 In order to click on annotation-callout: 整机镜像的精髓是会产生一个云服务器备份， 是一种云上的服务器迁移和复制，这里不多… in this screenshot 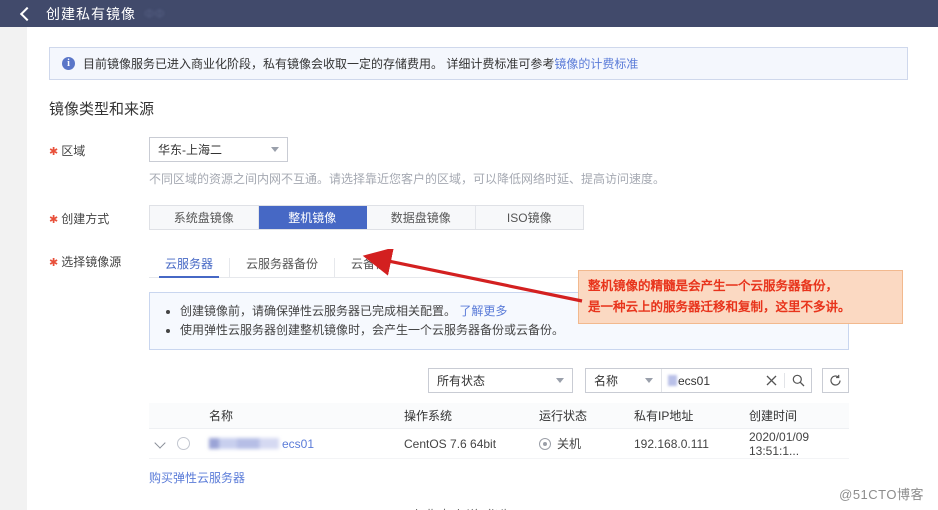, I will do `click(740, 297)`.